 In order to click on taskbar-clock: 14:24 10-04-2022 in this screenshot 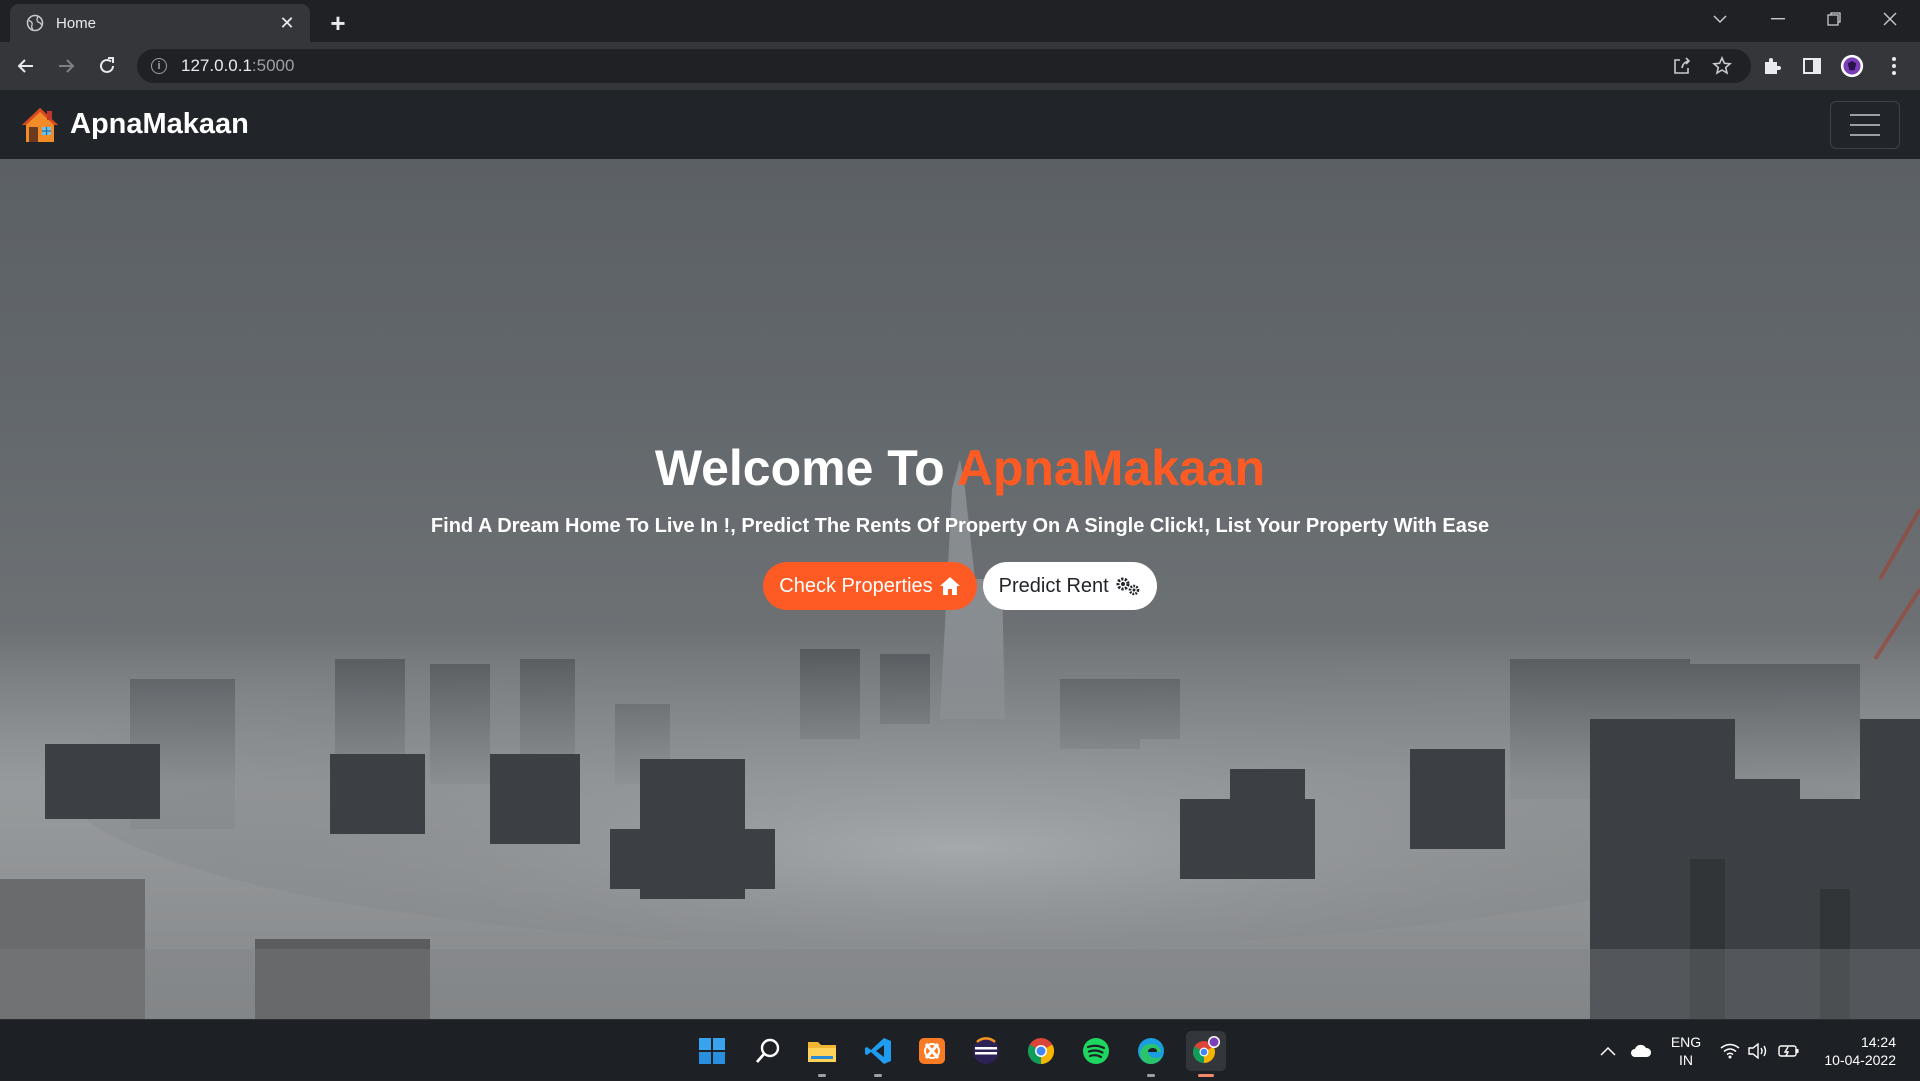, I will do `click(1860, 1051)`.